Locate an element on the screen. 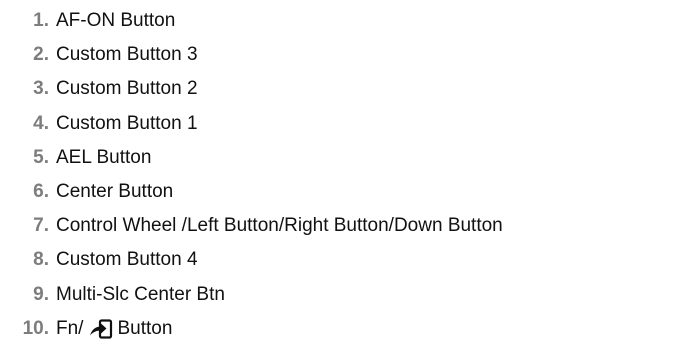 This screenshot has height=349, width=674. item-label: Multi-Slc Center Btn is located at coordinates (140, 294).